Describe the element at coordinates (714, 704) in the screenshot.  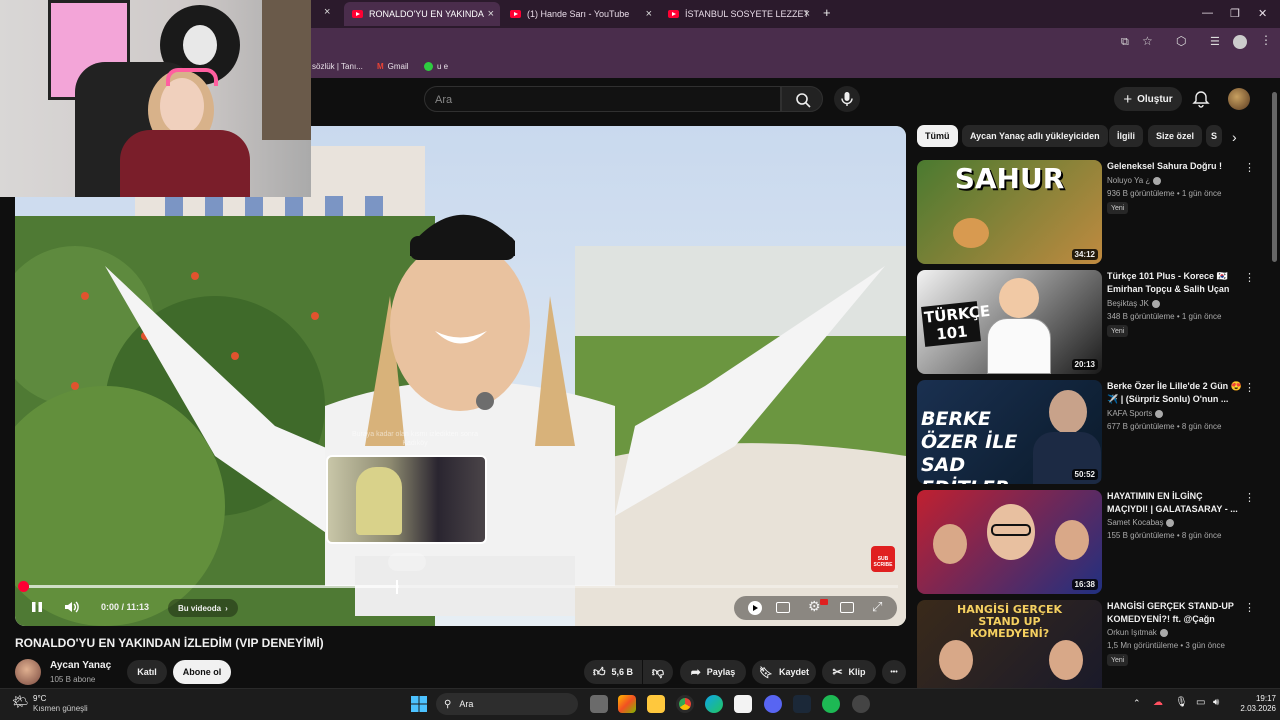
I see `edge-icon` at that location.